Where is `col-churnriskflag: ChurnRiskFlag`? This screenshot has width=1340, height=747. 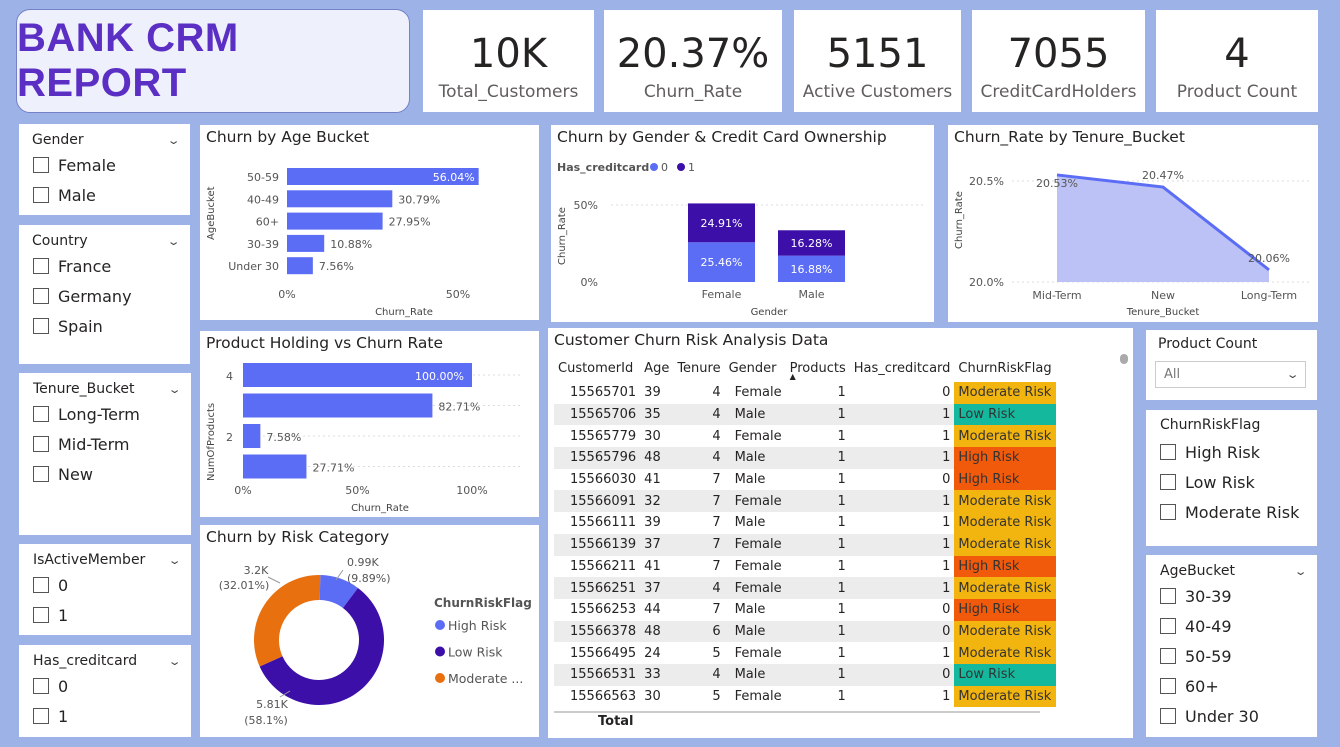 col-churnriskflag: ChurnRiskFlag is located at coordinates (1004, 368).